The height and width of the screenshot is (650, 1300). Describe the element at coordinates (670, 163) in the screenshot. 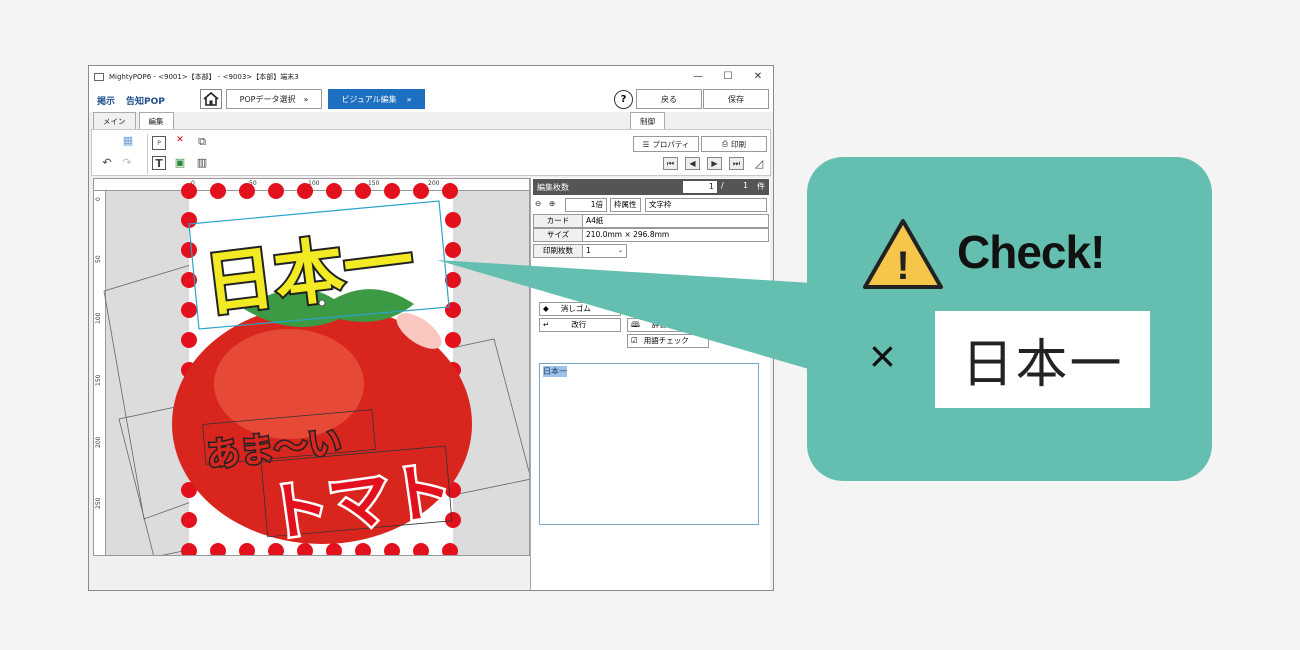

I see `first-page-button: ⏮` at that location.